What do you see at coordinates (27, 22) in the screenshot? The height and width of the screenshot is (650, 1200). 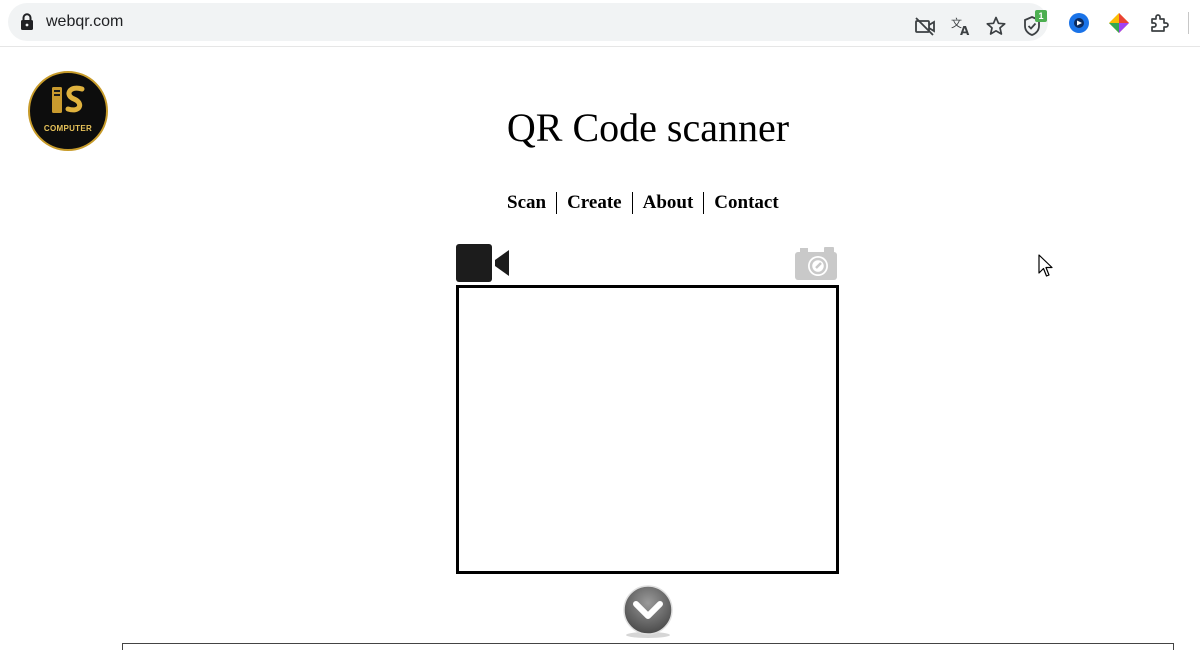 I see `lock-icon` at bounding box center [27, 22].